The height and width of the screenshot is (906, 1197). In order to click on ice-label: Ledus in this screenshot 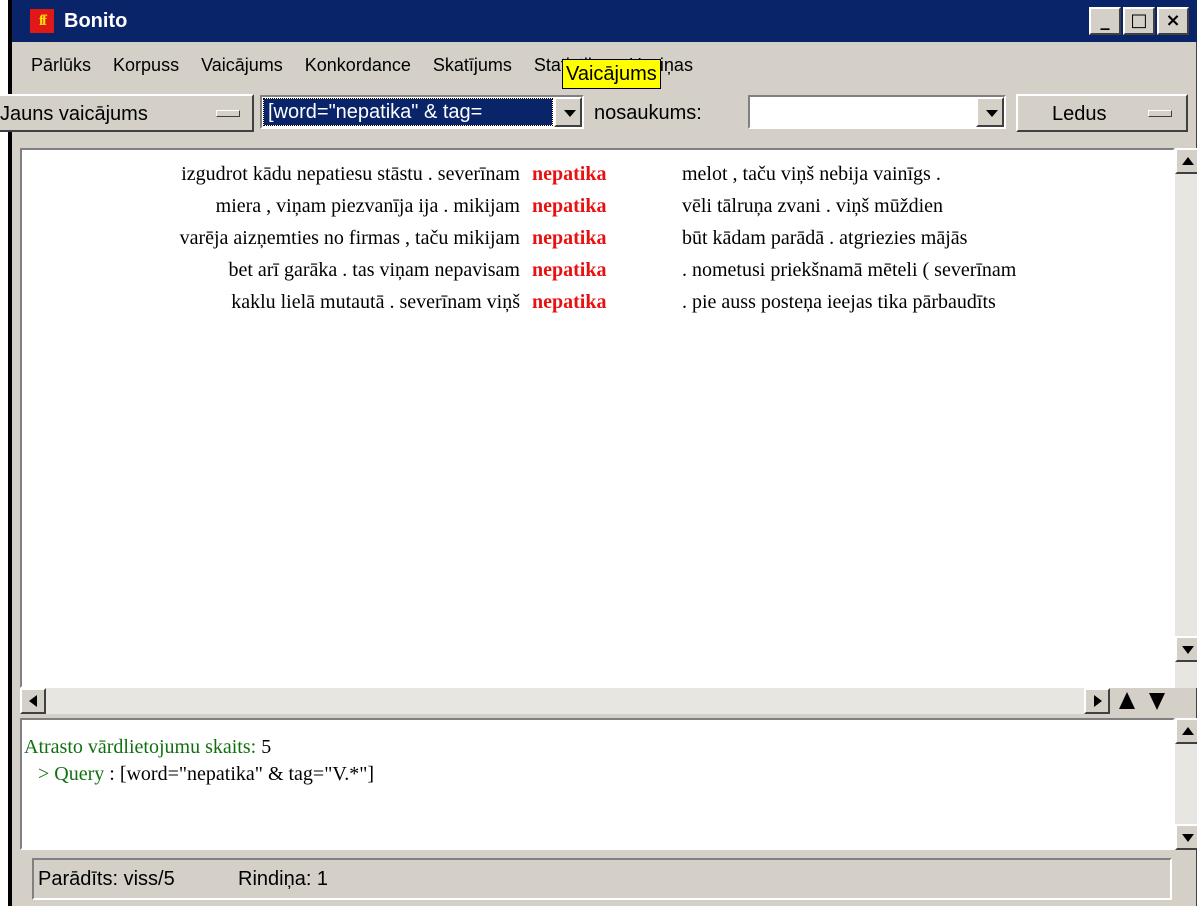, I will do `click(1079, 114)`.